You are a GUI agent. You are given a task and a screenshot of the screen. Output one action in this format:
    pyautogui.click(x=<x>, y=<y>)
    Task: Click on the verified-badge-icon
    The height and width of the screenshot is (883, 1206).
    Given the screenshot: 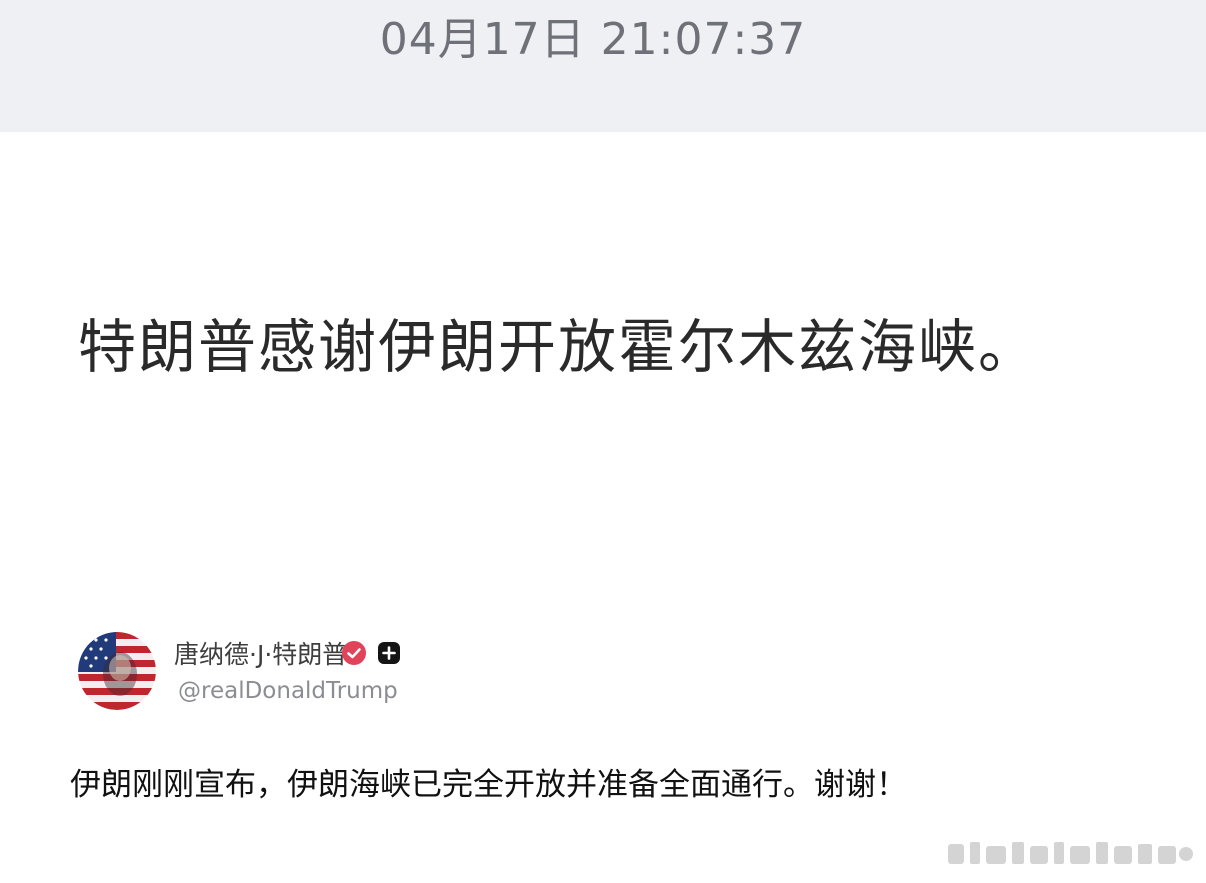 What is the action you would take?
    pyautogui.click(x=354, y=653)
    